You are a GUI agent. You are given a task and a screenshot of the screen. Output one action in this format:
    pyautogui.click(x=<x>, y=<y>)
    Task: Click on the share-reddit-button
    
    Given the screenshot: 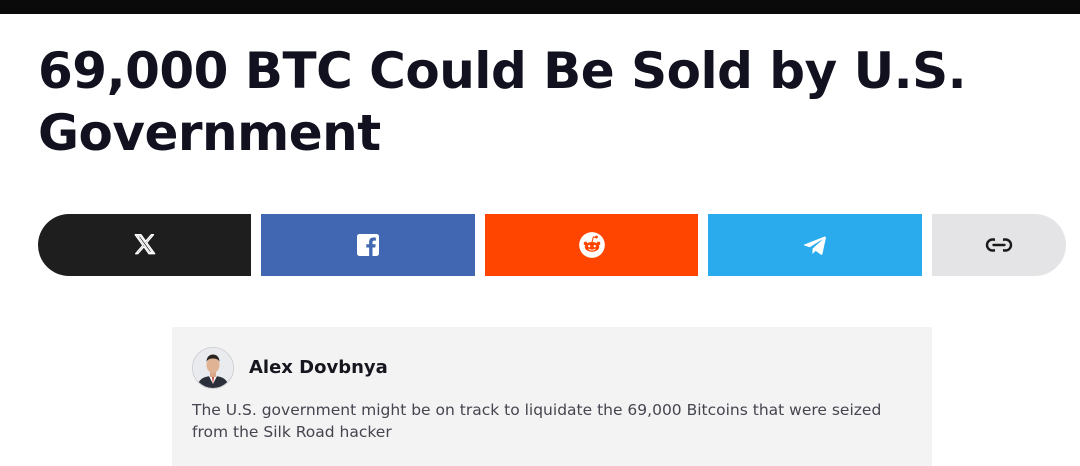 What is the action you would take?
    pyautogui.click(x=591, y=245)
    